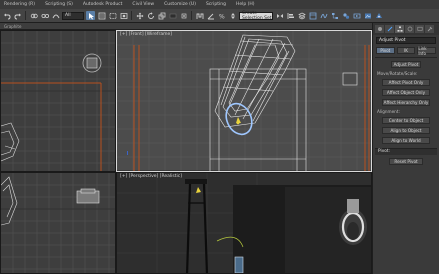  Describe the element at coordinates (44, 15) in the screenshot. I see `unlink-icon` at that location.